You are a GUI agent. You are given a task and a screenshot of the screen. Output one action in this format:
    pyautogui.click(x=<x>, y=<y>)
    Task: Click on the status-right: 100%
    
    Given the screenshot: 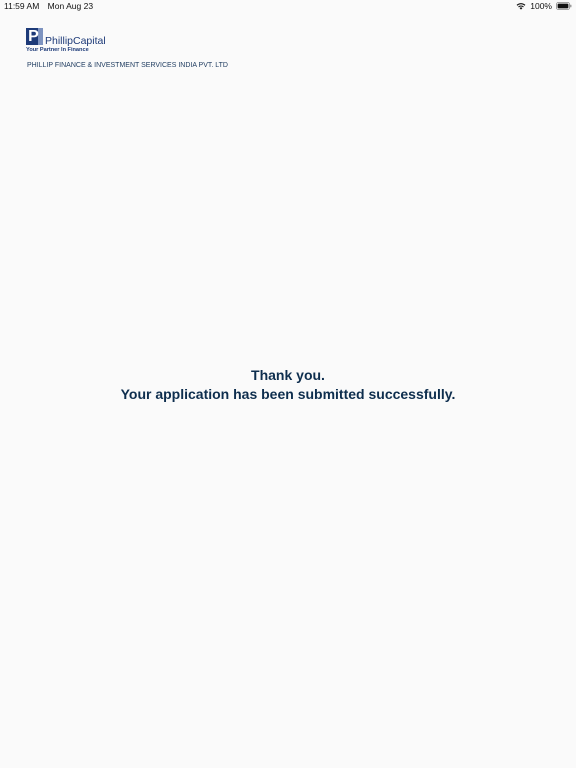 What is the action you would take?
    pyautogui.click(x=544, y=6)
    